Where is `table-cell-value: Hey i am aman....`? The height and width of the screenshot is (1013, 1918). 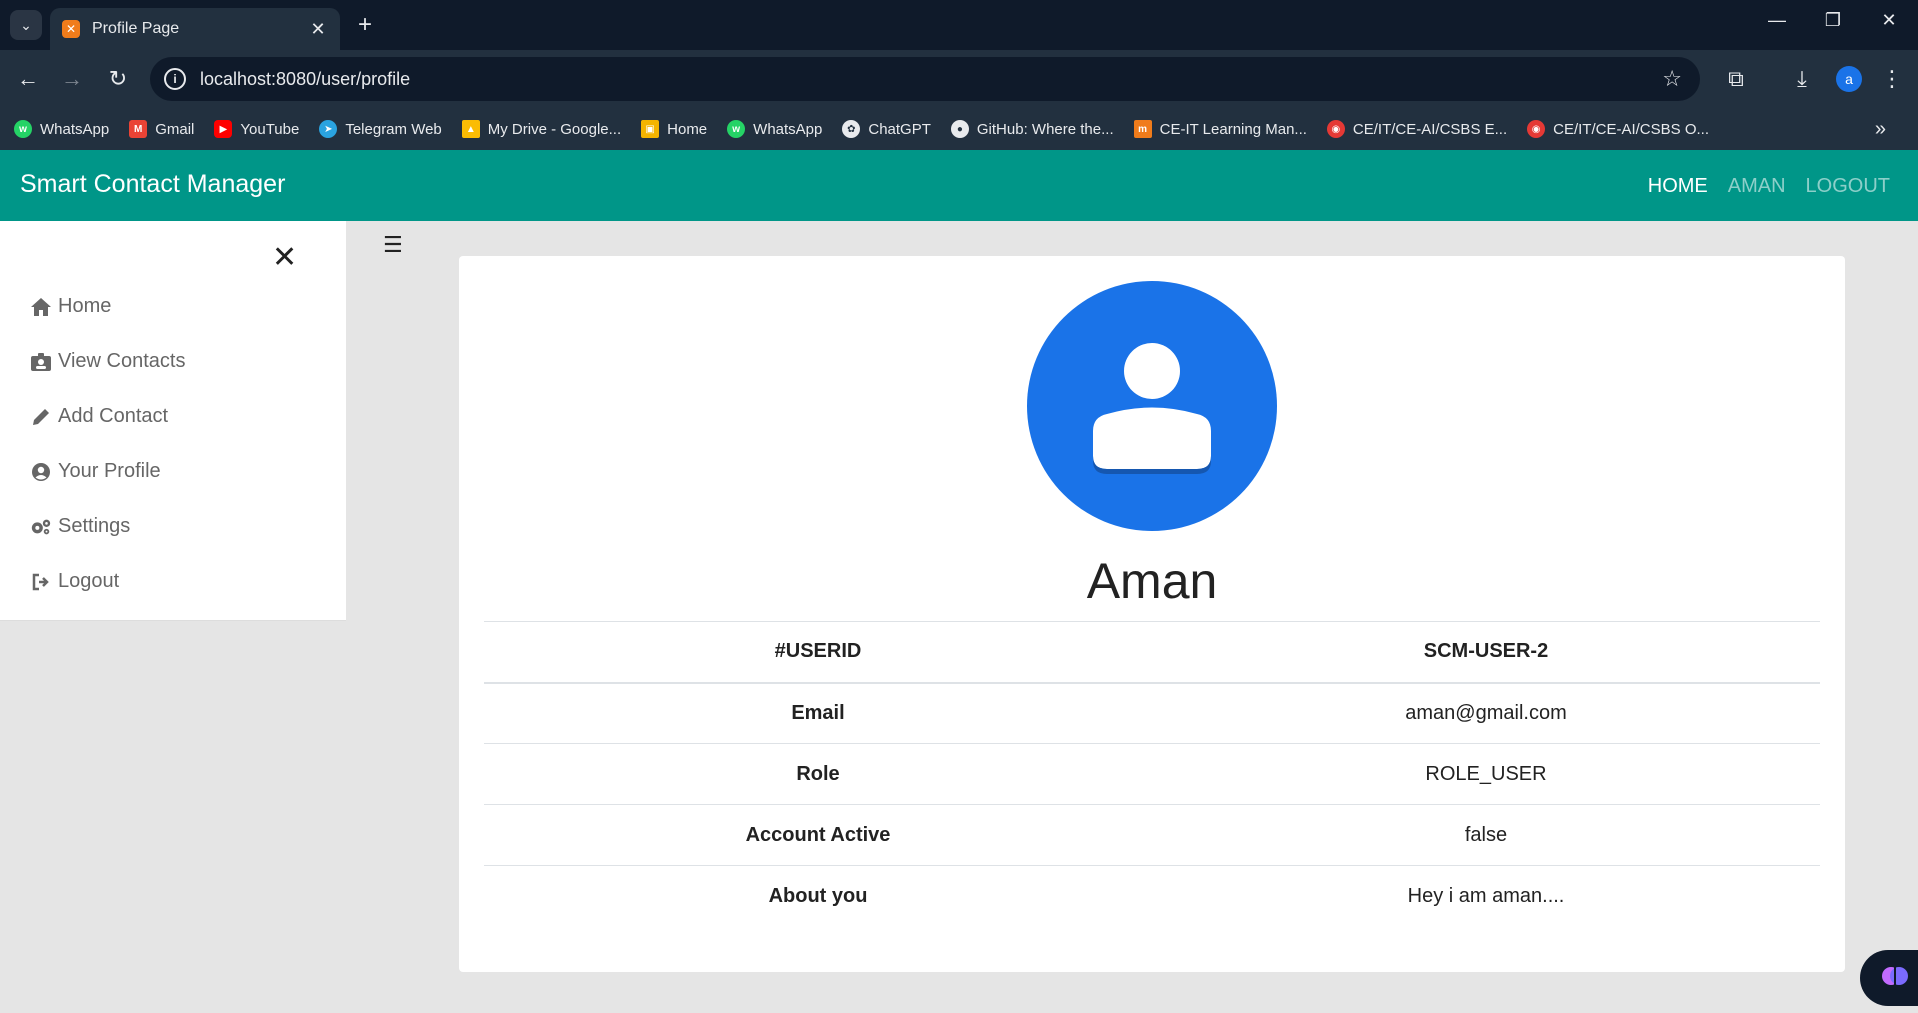
table-cell-value: Hey i am aman.... is located at coordinates (1486, 896).